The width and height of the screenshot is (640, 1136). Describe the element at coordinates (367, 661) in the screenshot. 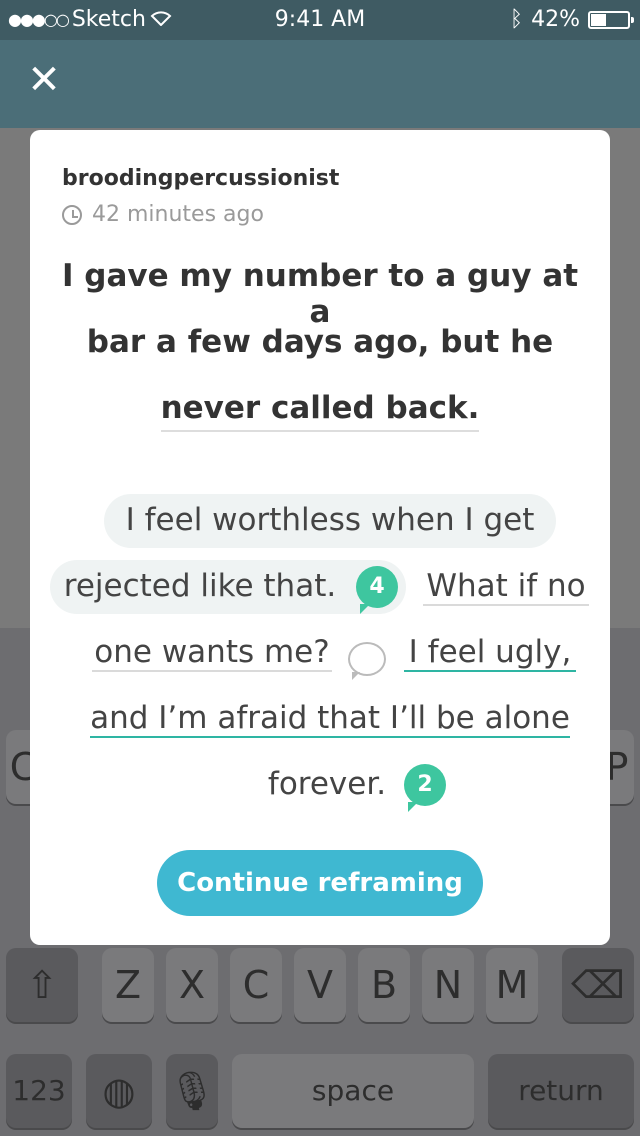

I see `comment-empty-icon` at that location.